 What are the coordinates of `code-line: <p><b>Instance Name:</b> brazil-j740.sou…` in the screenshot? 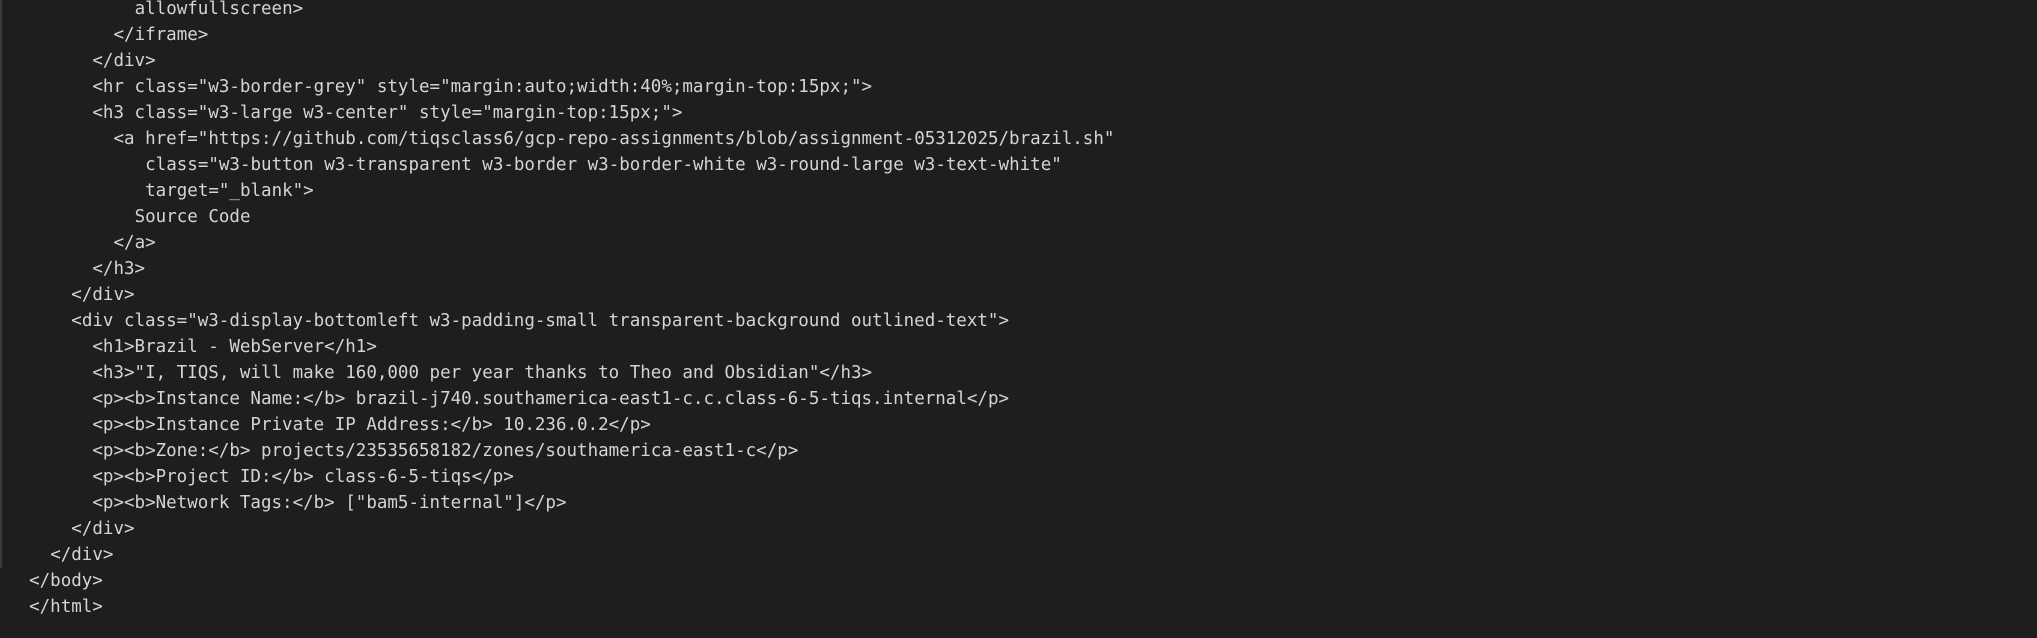 It's located at (551, 399).